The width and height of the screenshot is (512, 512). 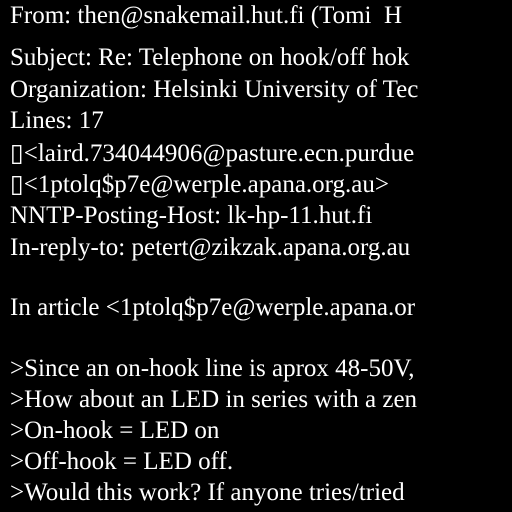 What do you see at coordinates (214, 89) in the screenshot?
I see `header-organization: Organization: Helsinki University of Tec` at bounding box center [214, 89].